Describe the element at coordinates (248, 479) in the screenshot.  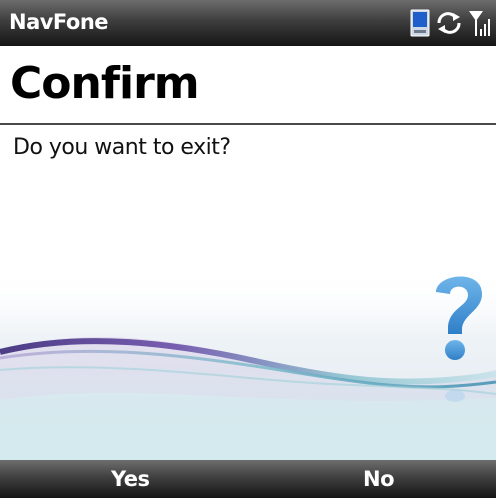
I see `softkey-bar: Yes No` at that location.